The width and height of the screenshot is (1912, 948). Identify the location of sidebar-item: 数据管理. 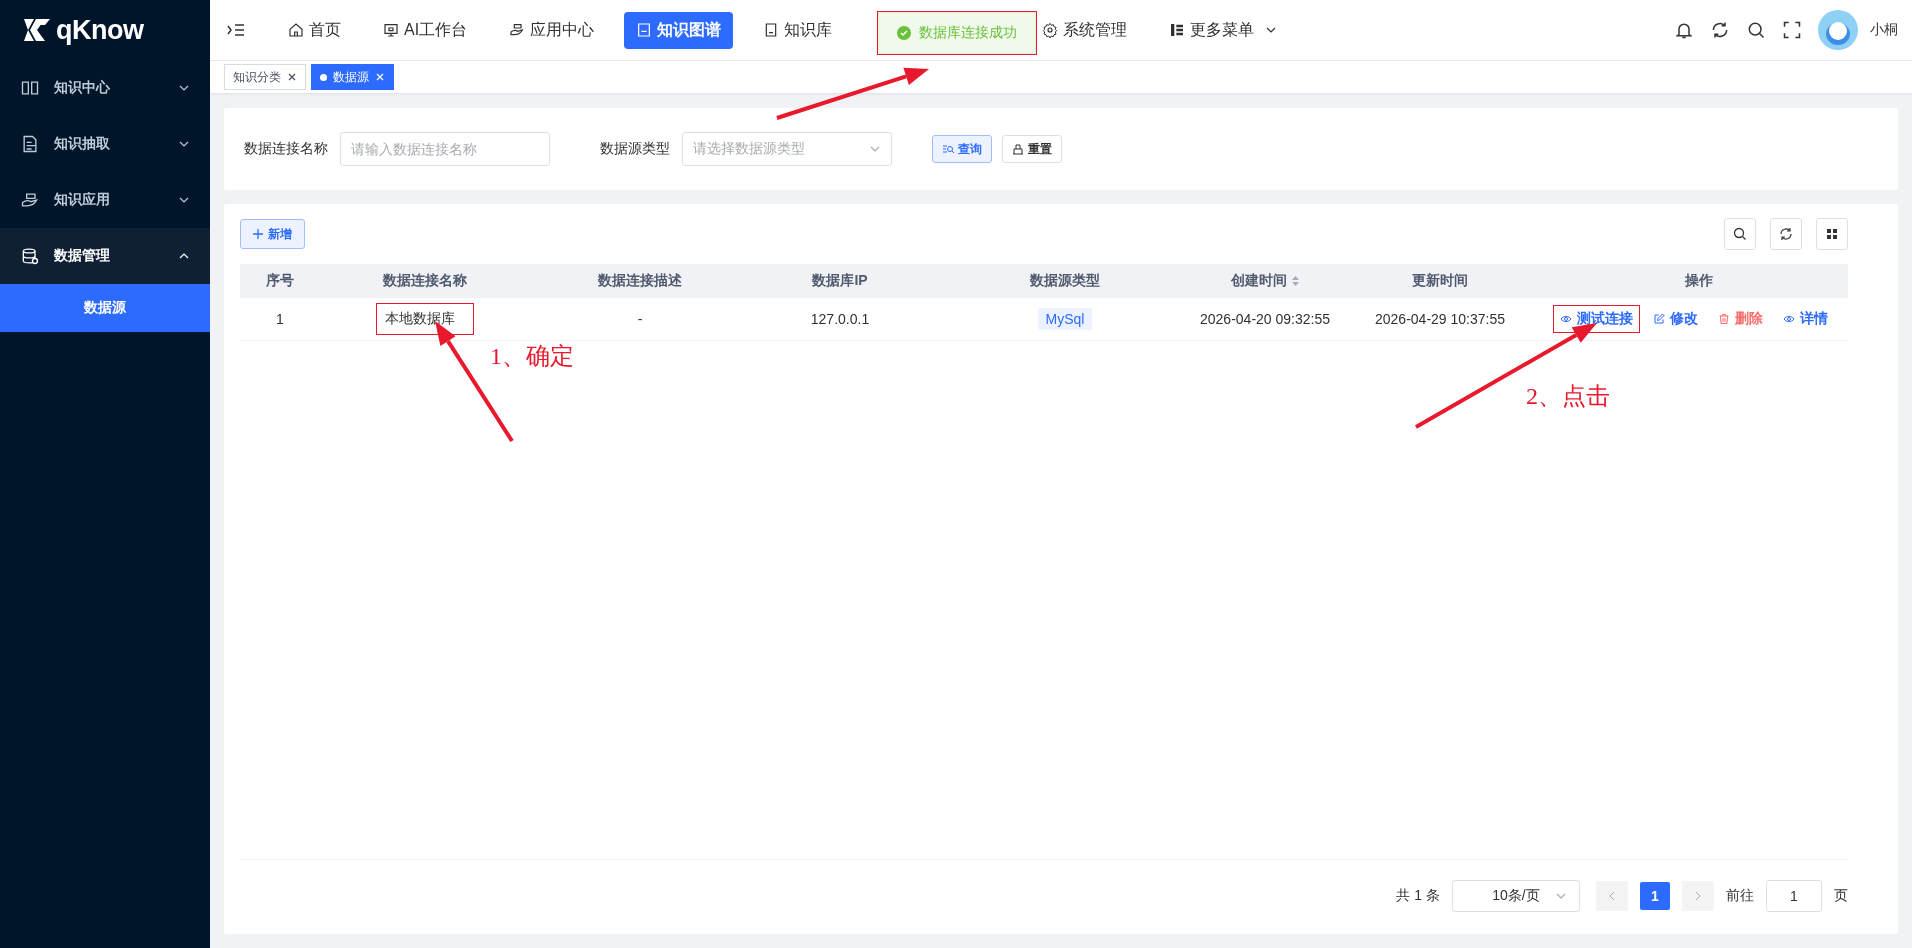
(105, 256).